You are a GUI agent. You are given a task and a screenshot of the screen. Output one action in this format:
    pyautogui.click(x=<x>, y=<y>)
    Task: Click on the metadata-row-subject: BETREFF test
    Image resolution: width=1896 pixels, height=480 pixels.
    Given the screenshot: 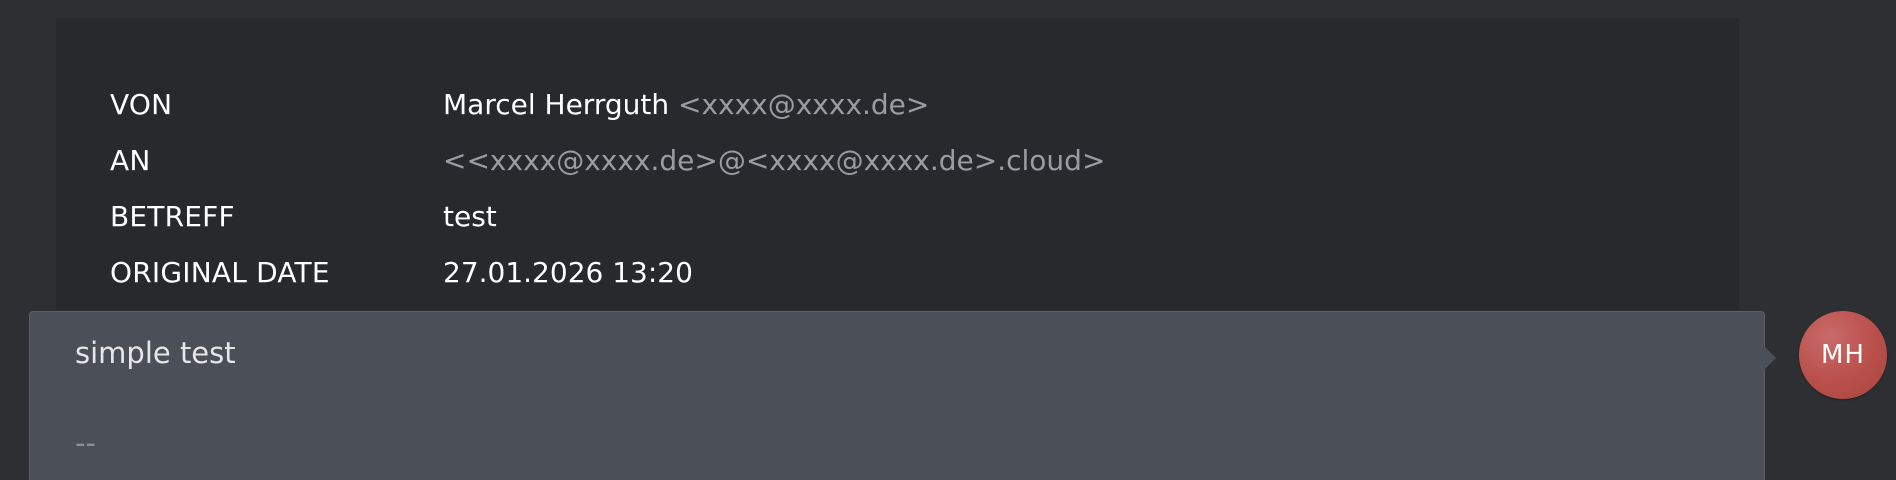 What is the action you would take?
    pyautogui.click(x=303, y=216)
    